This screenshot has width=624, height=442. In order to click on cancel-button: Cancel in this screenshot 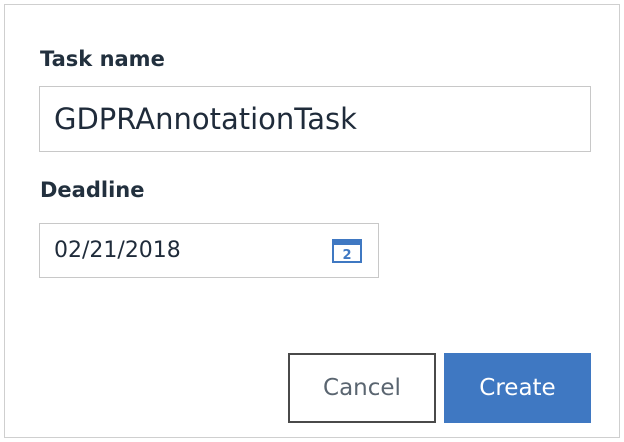, I will do `click(362, 388)`.